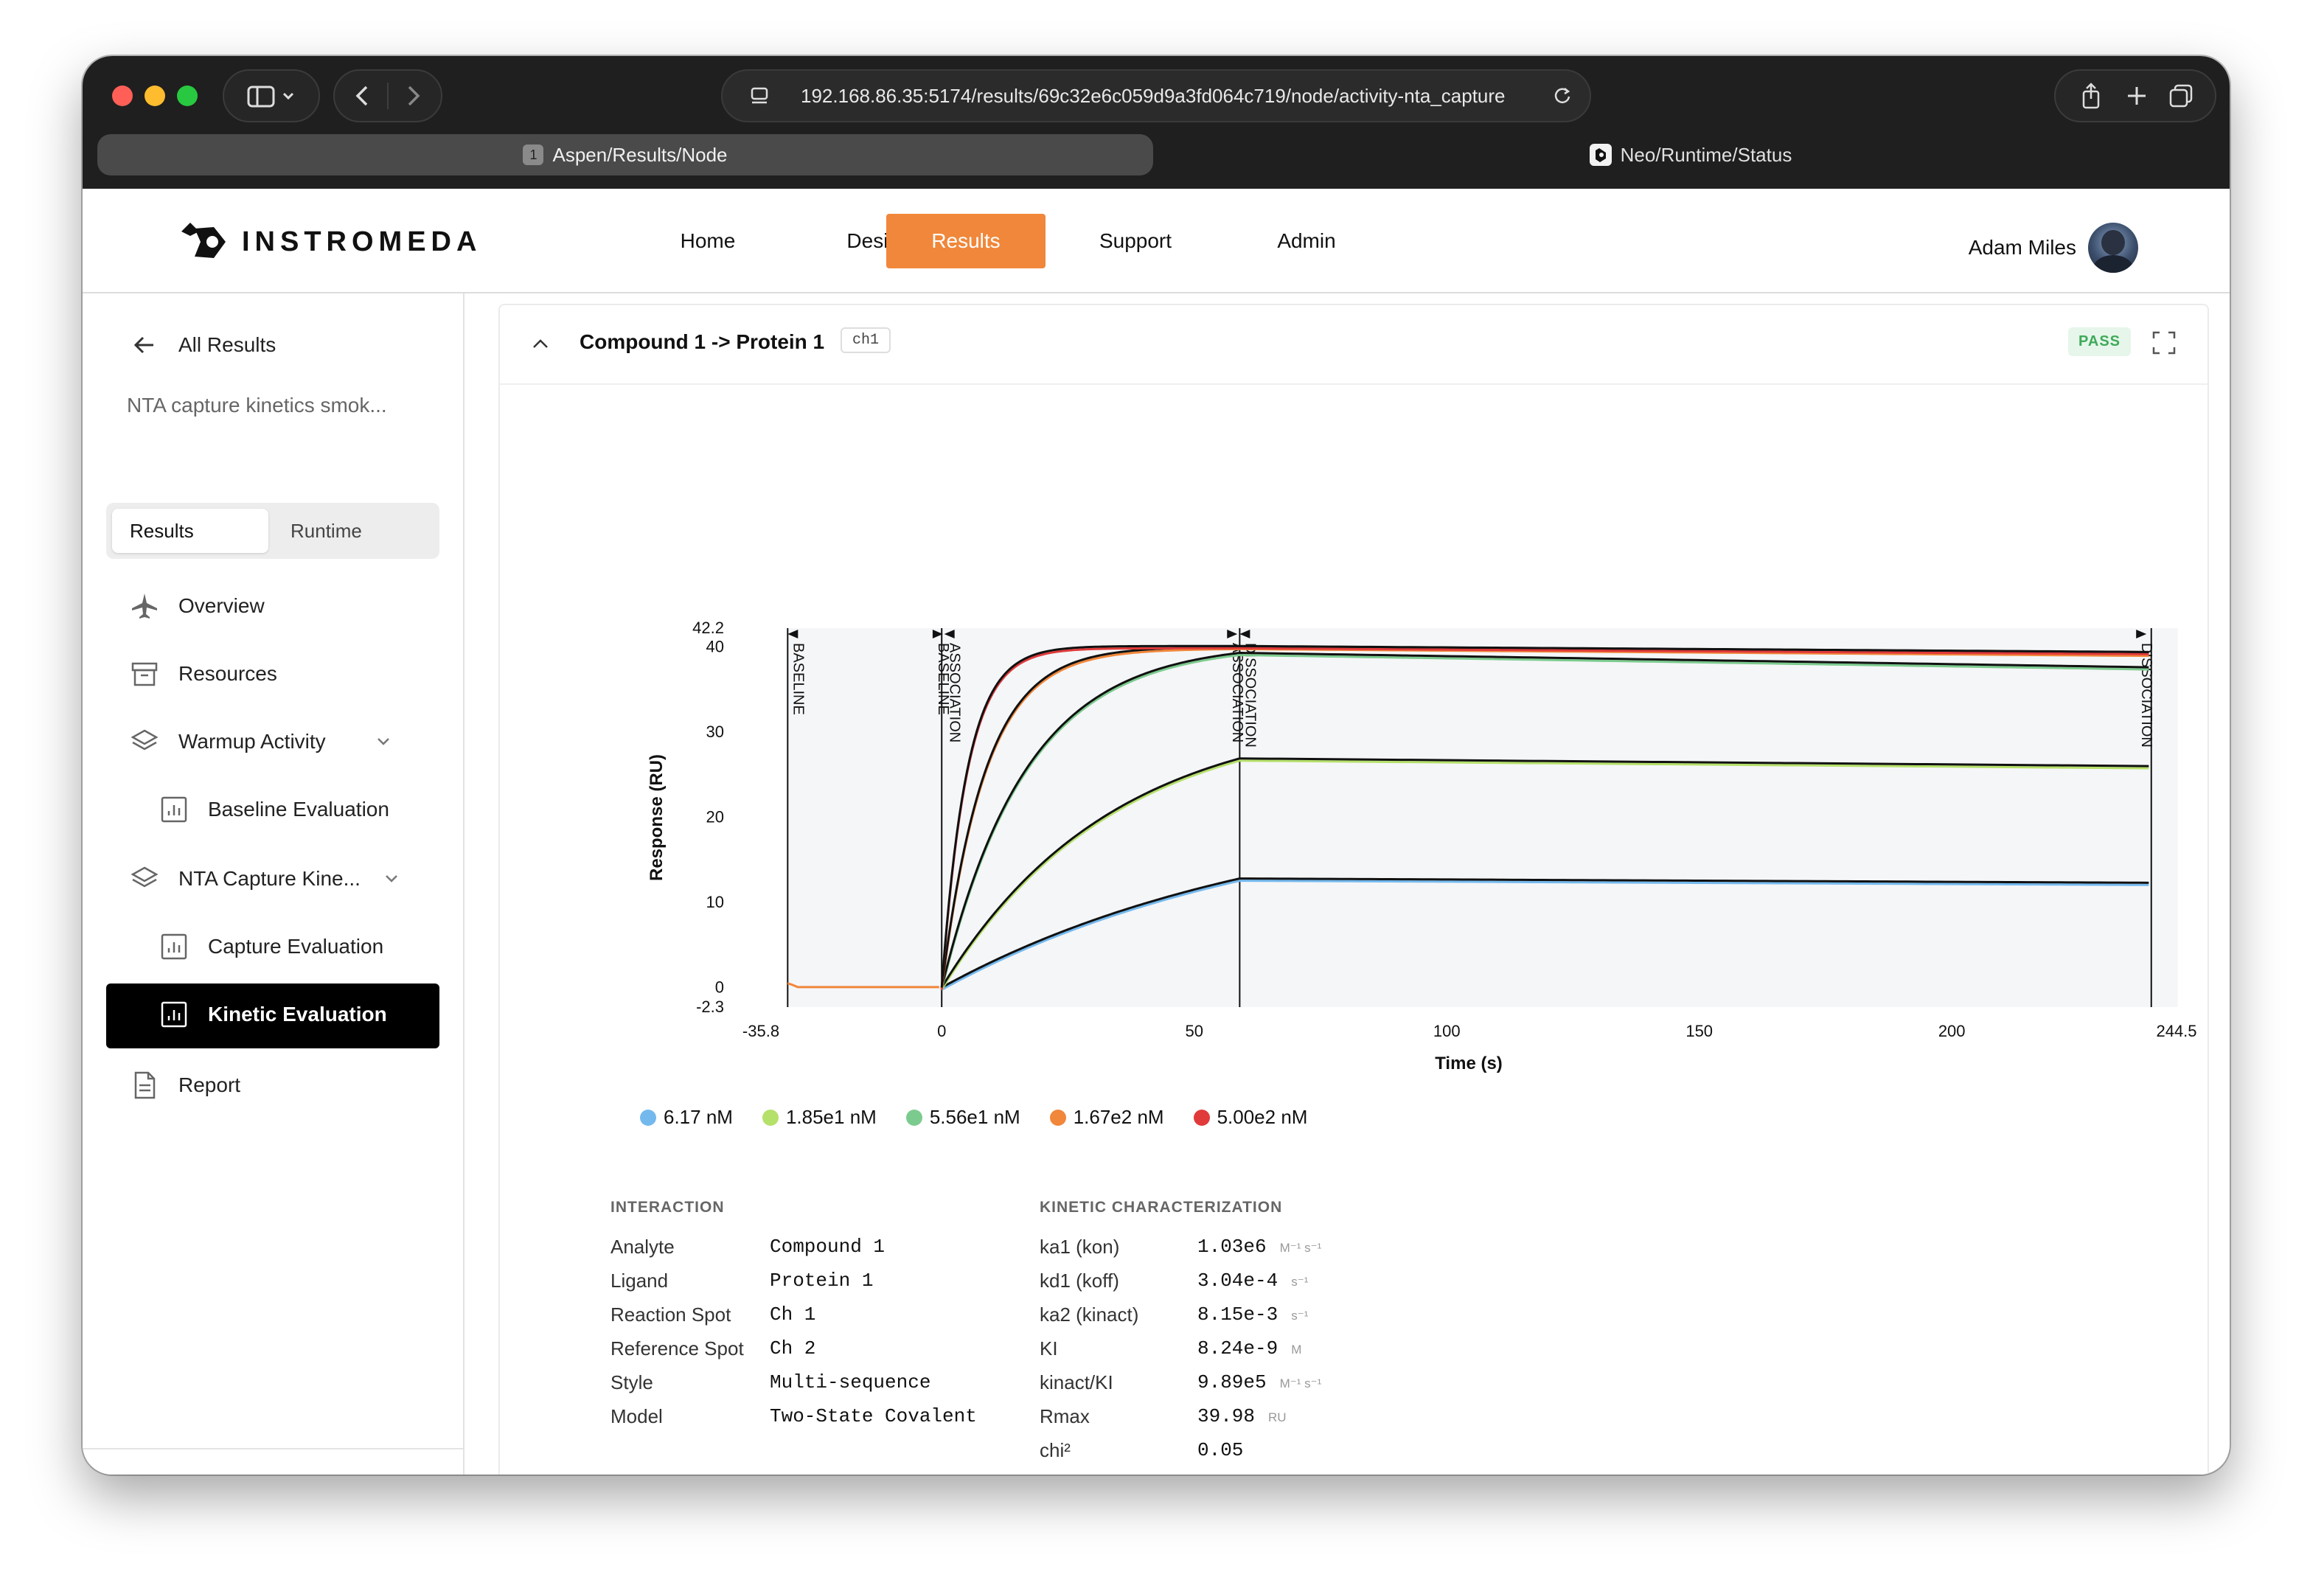 This screenshot has width=2324, height=1591. What do you see at coordinates (1252, 1314) in the screenshot?
I see `kinetic-value: 8.15e-3 s⁻¹` at bounding box center [1252, 1314].